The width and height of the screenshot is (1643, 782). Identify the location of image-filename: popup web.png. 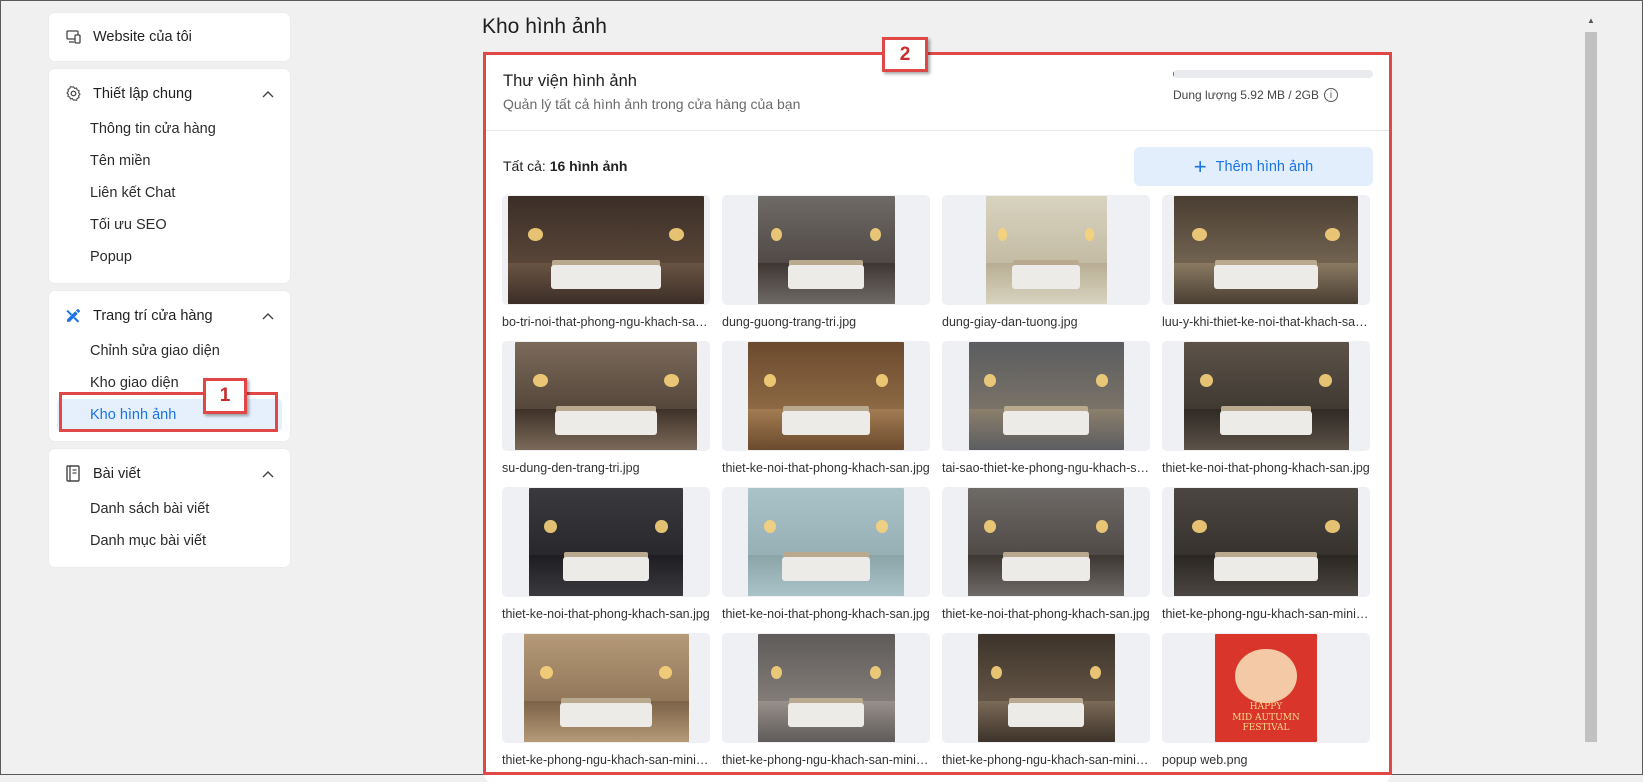
(1205, 760).